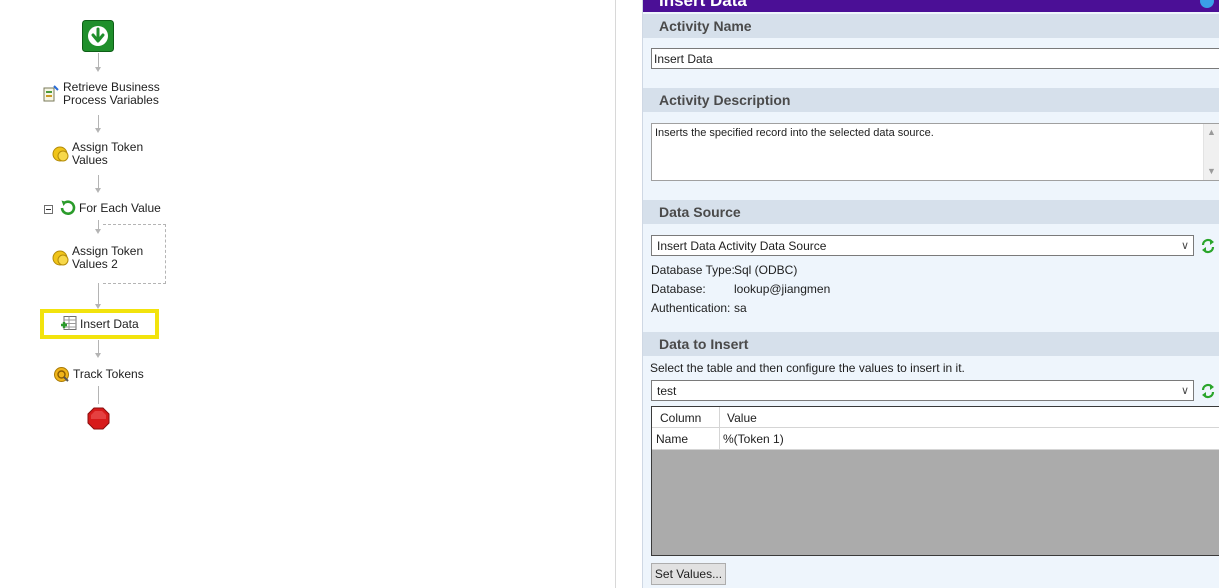  What do you see at coordinates (931, 344) in the screenshot?
I see `data-to-insert-section-header: Data to Insert` at bounding box center [931, 344].